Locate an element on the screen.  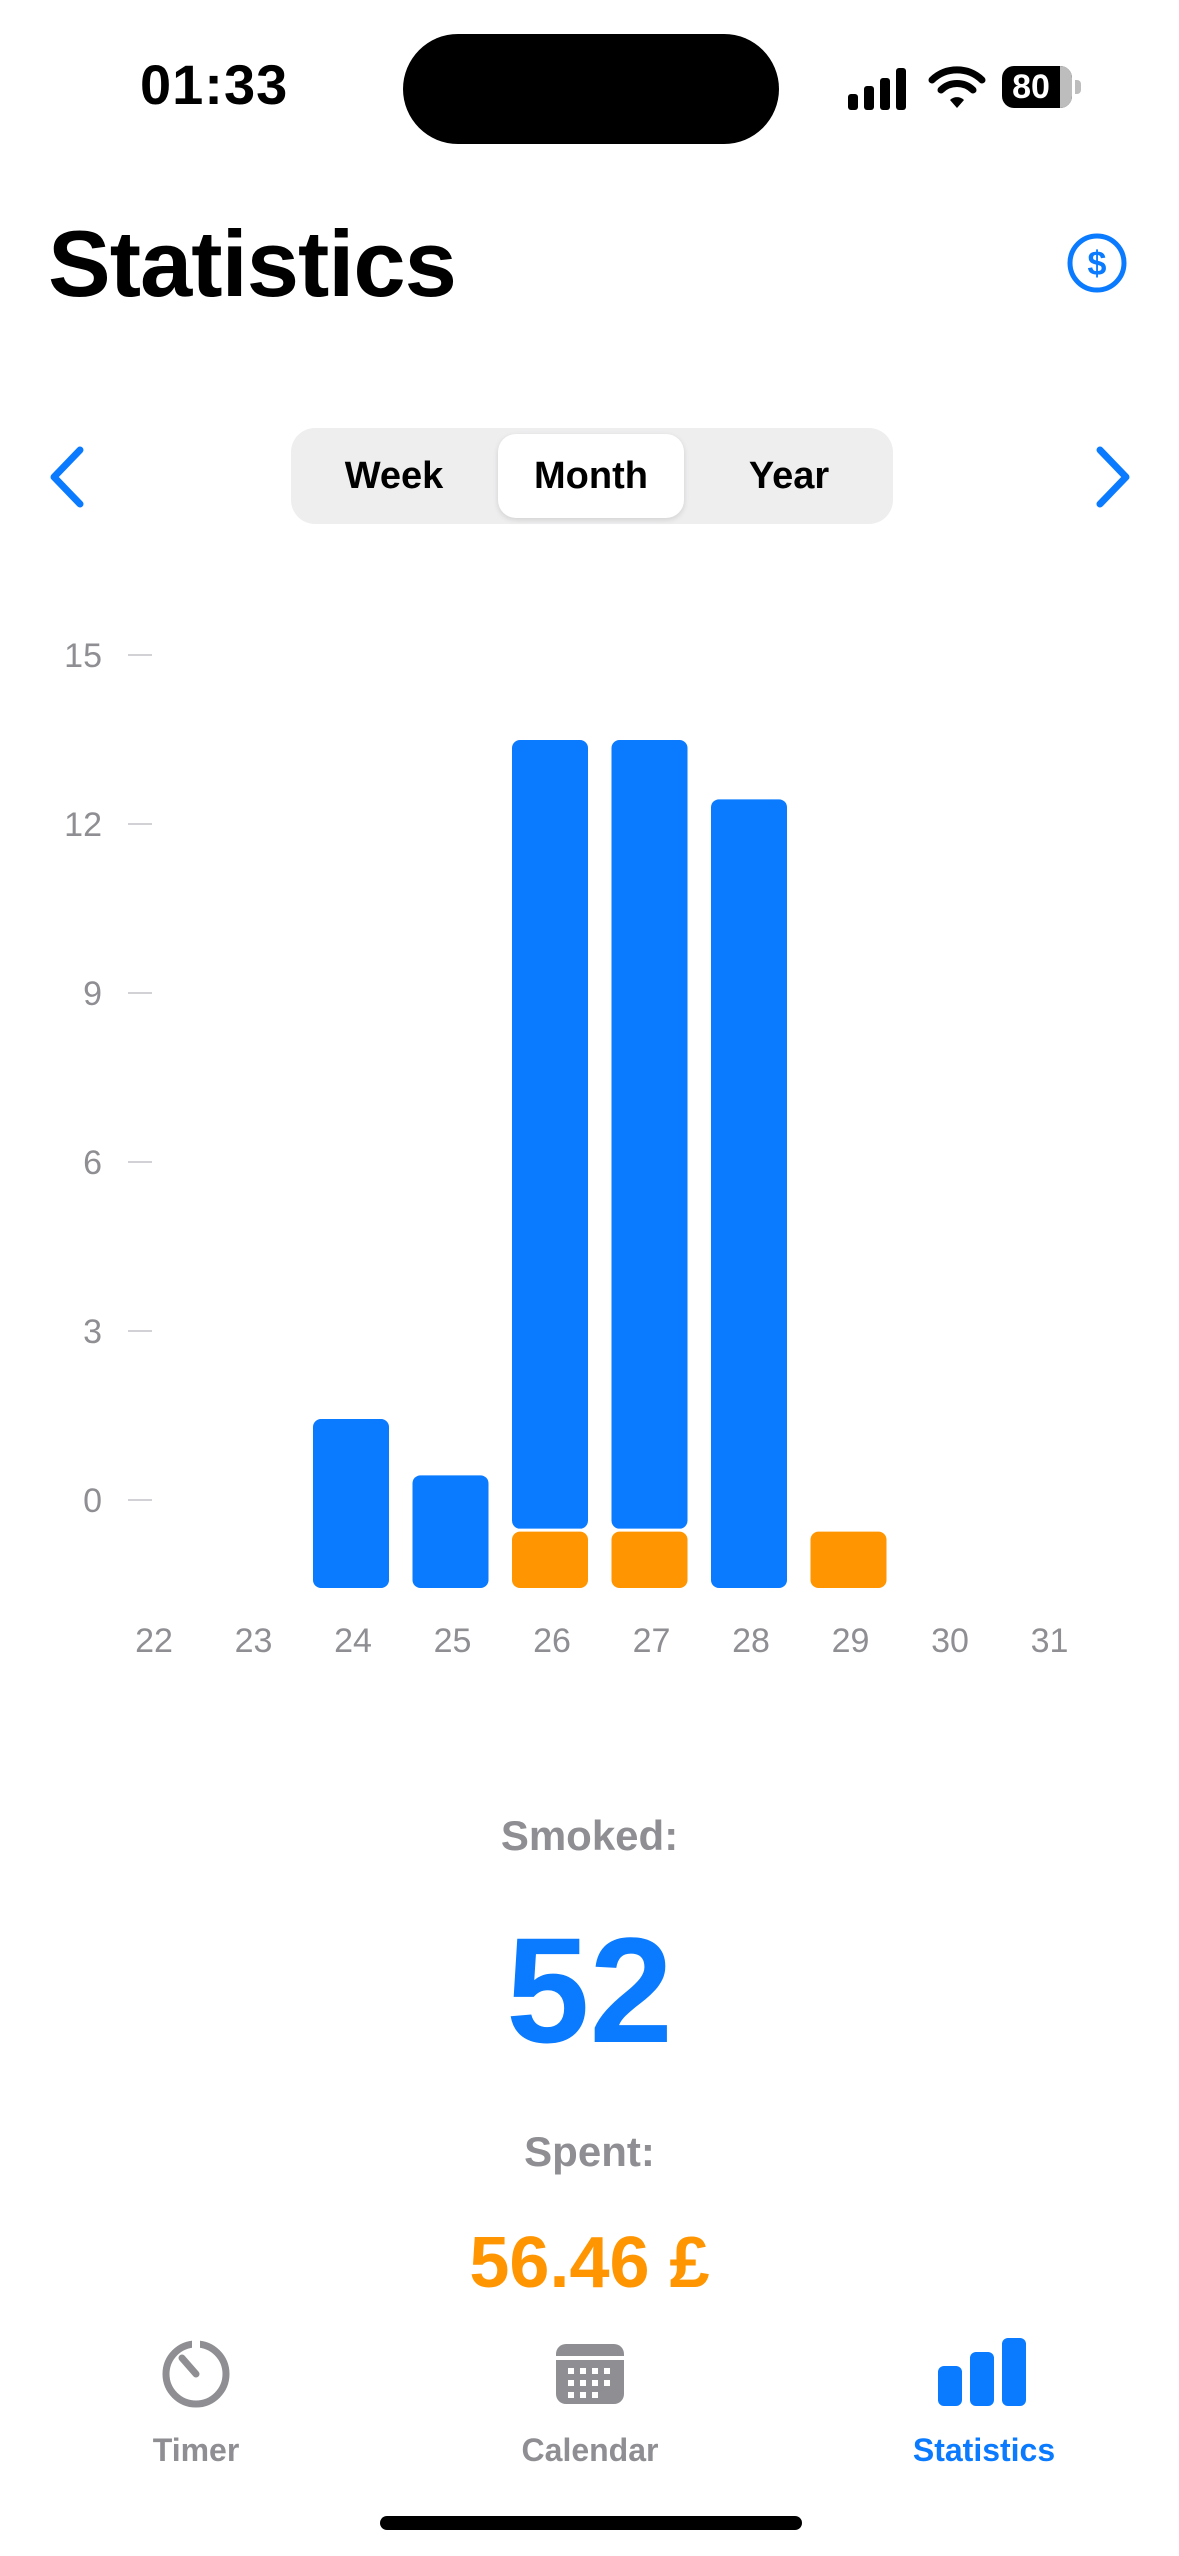
y-tick-label: 9 is located at coordinates (92, 994).